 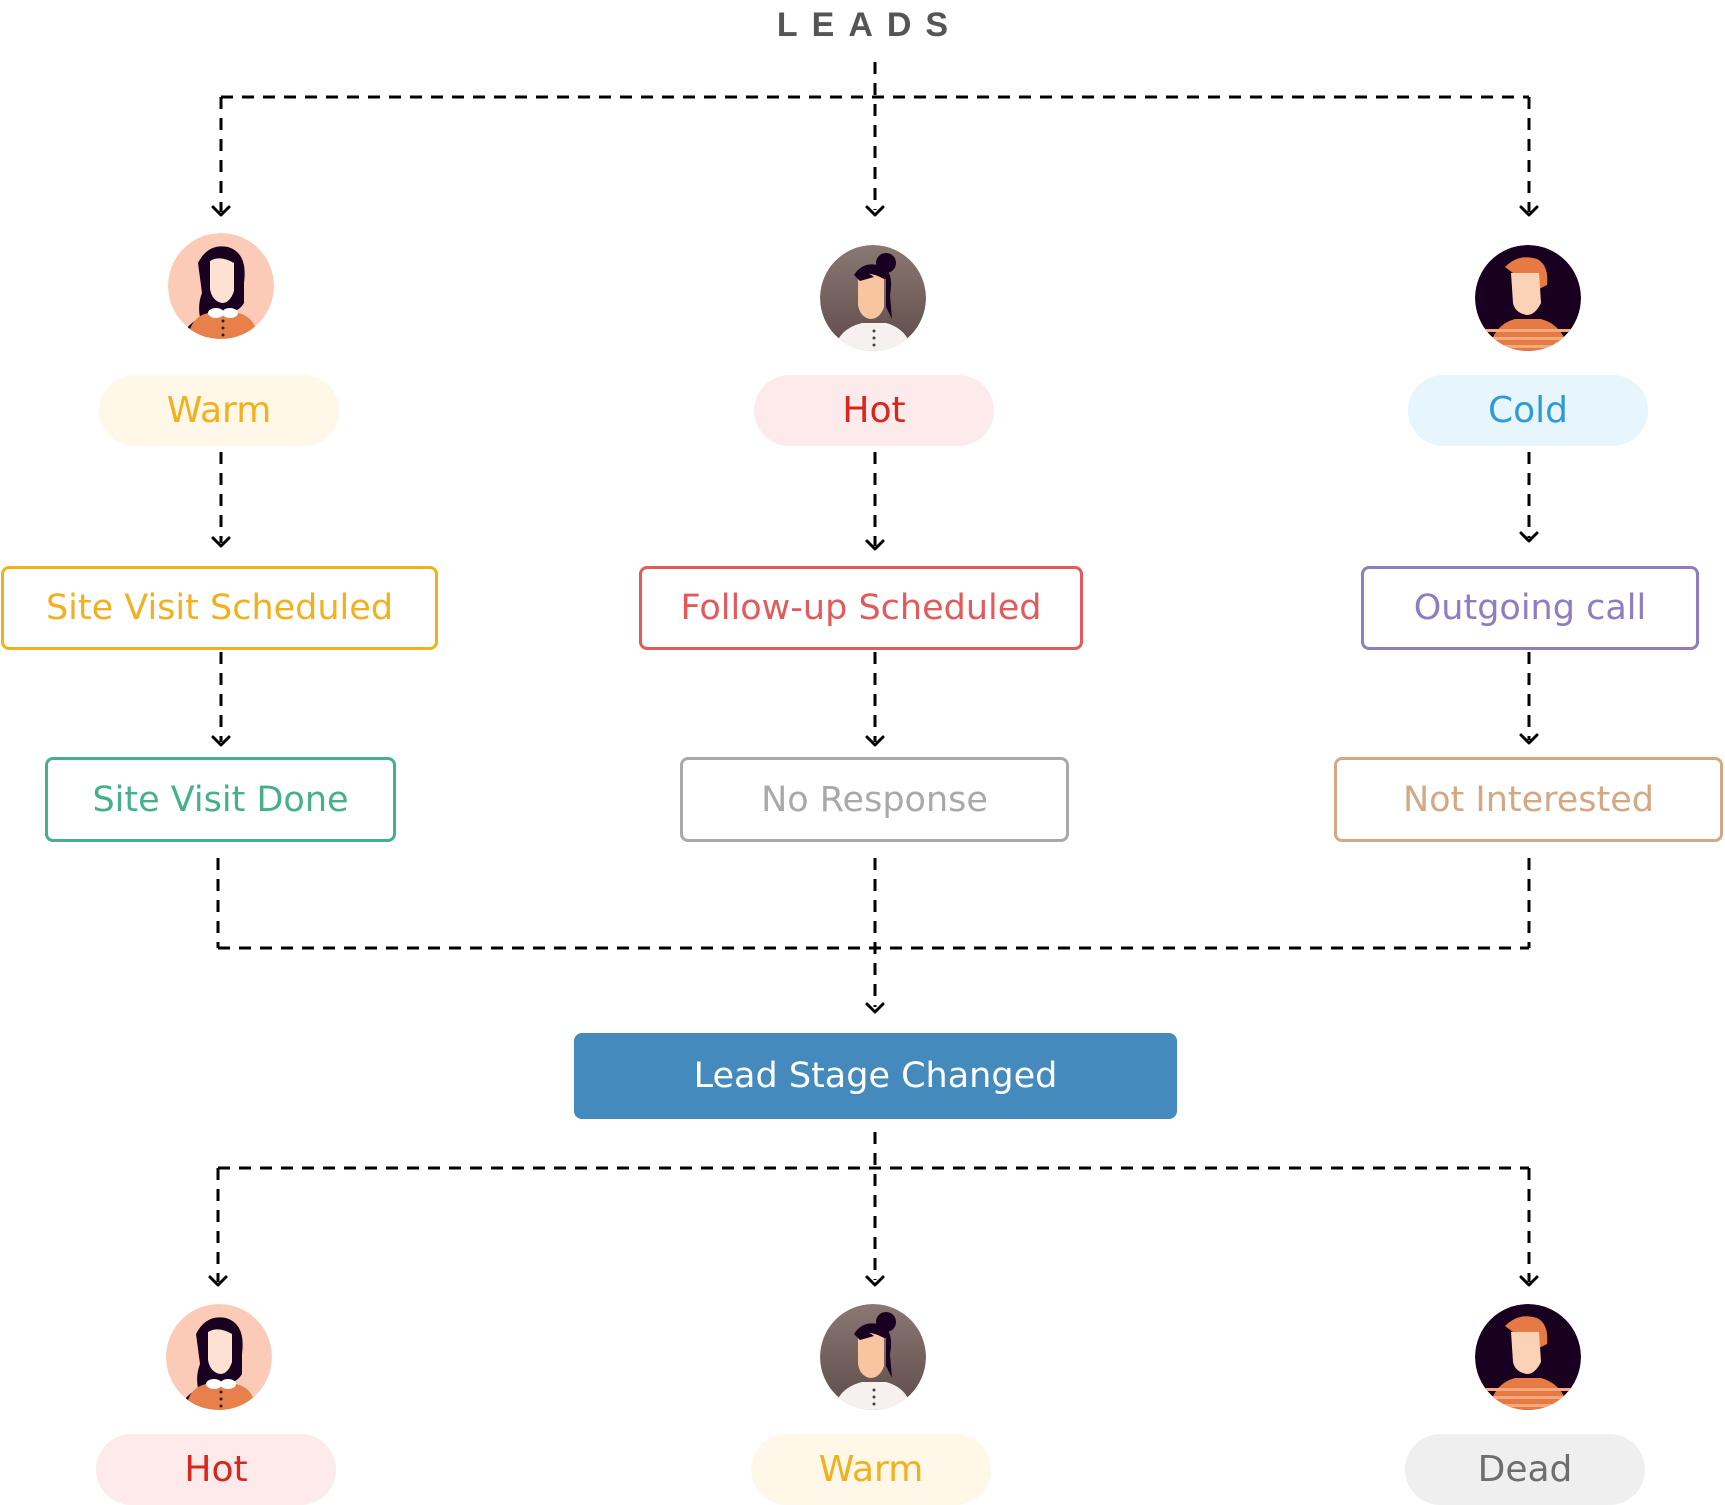 I want to click on arrowhead-bottom-mid, so click(x=875, y=1281).